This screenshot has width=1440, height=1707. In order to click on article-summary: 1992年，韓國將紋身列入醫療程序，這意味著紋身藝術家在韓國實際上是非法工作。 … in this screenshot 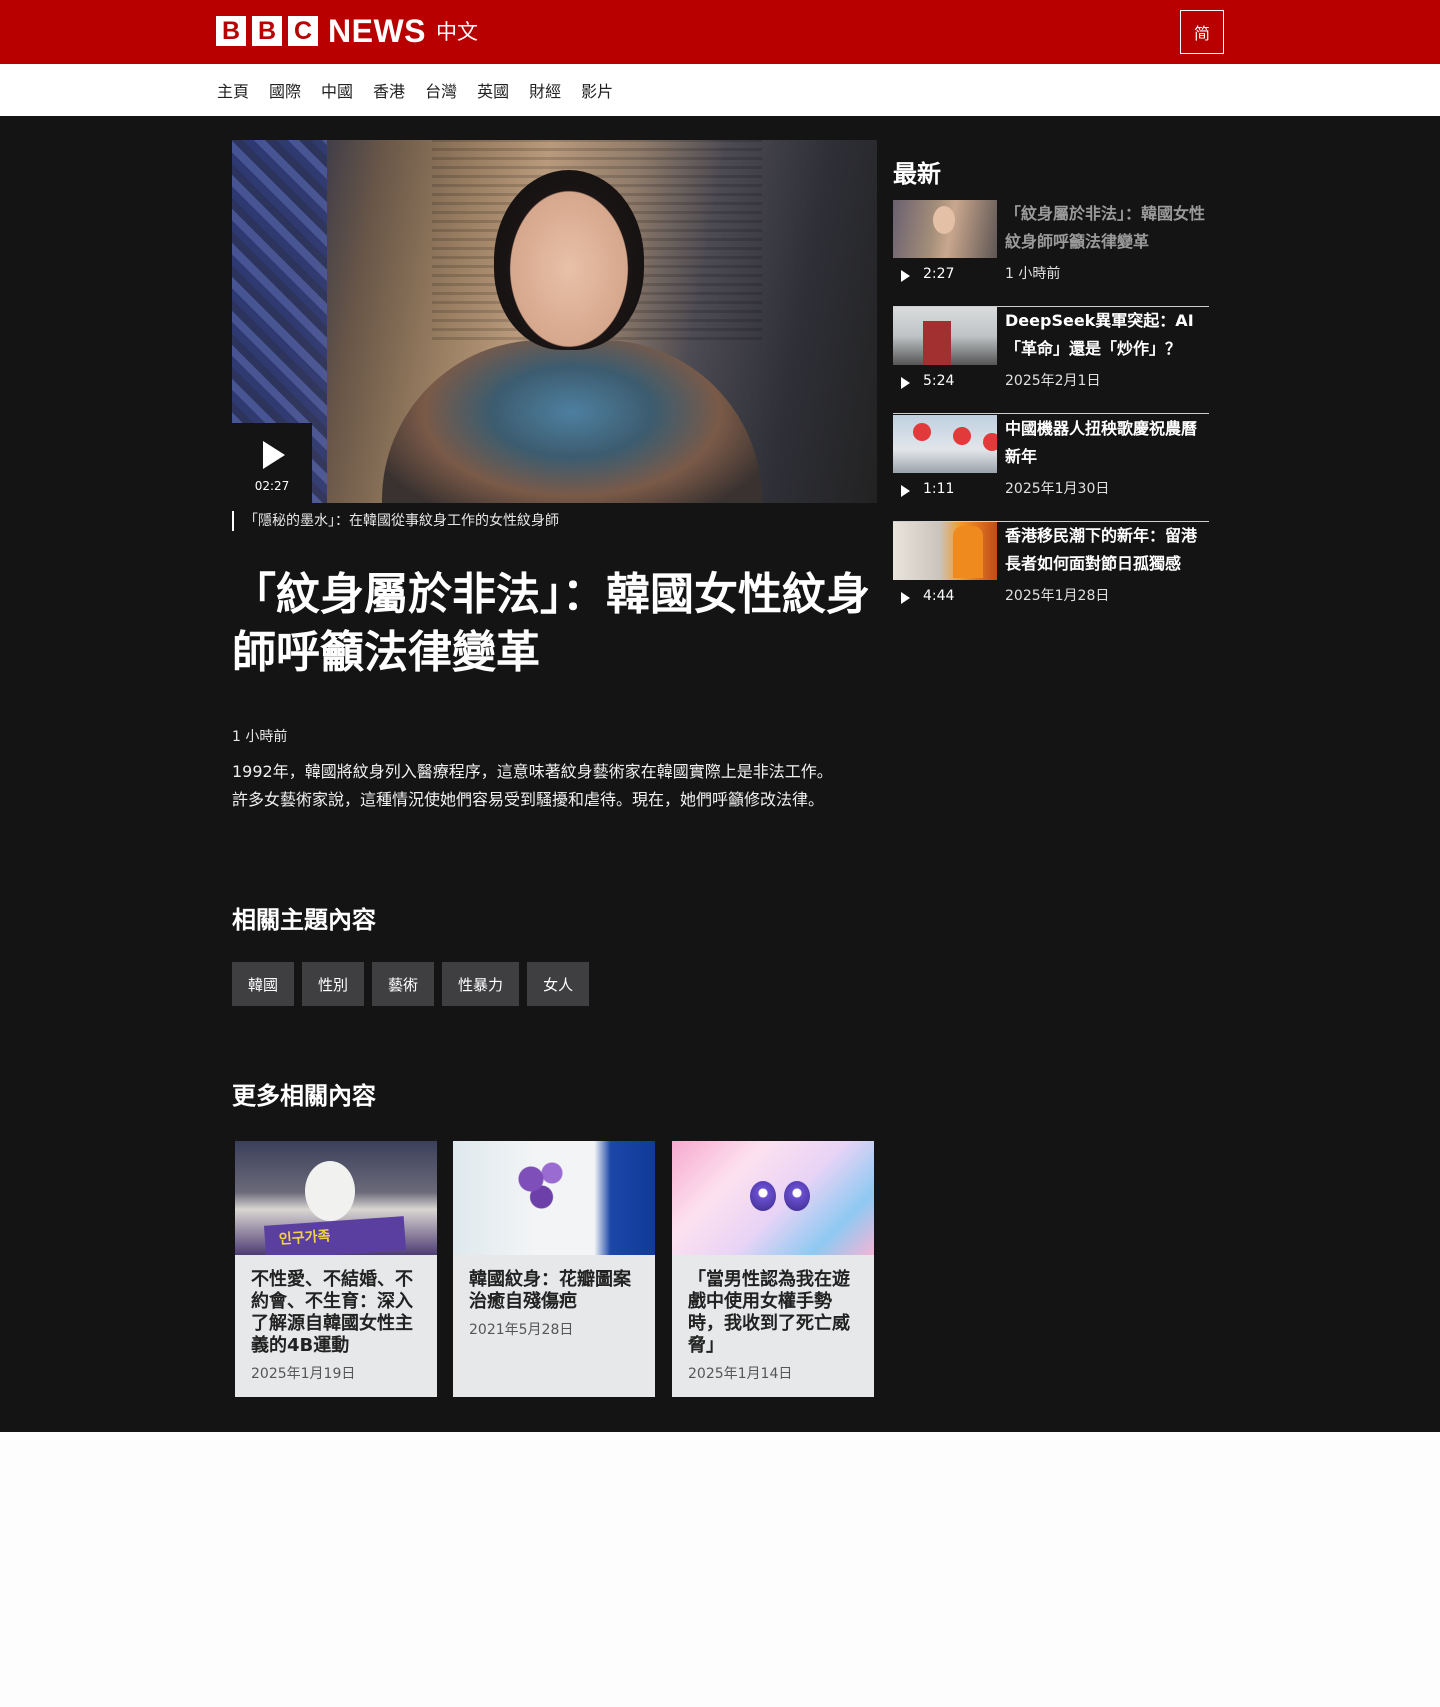, I will do `click(552, 786)`.